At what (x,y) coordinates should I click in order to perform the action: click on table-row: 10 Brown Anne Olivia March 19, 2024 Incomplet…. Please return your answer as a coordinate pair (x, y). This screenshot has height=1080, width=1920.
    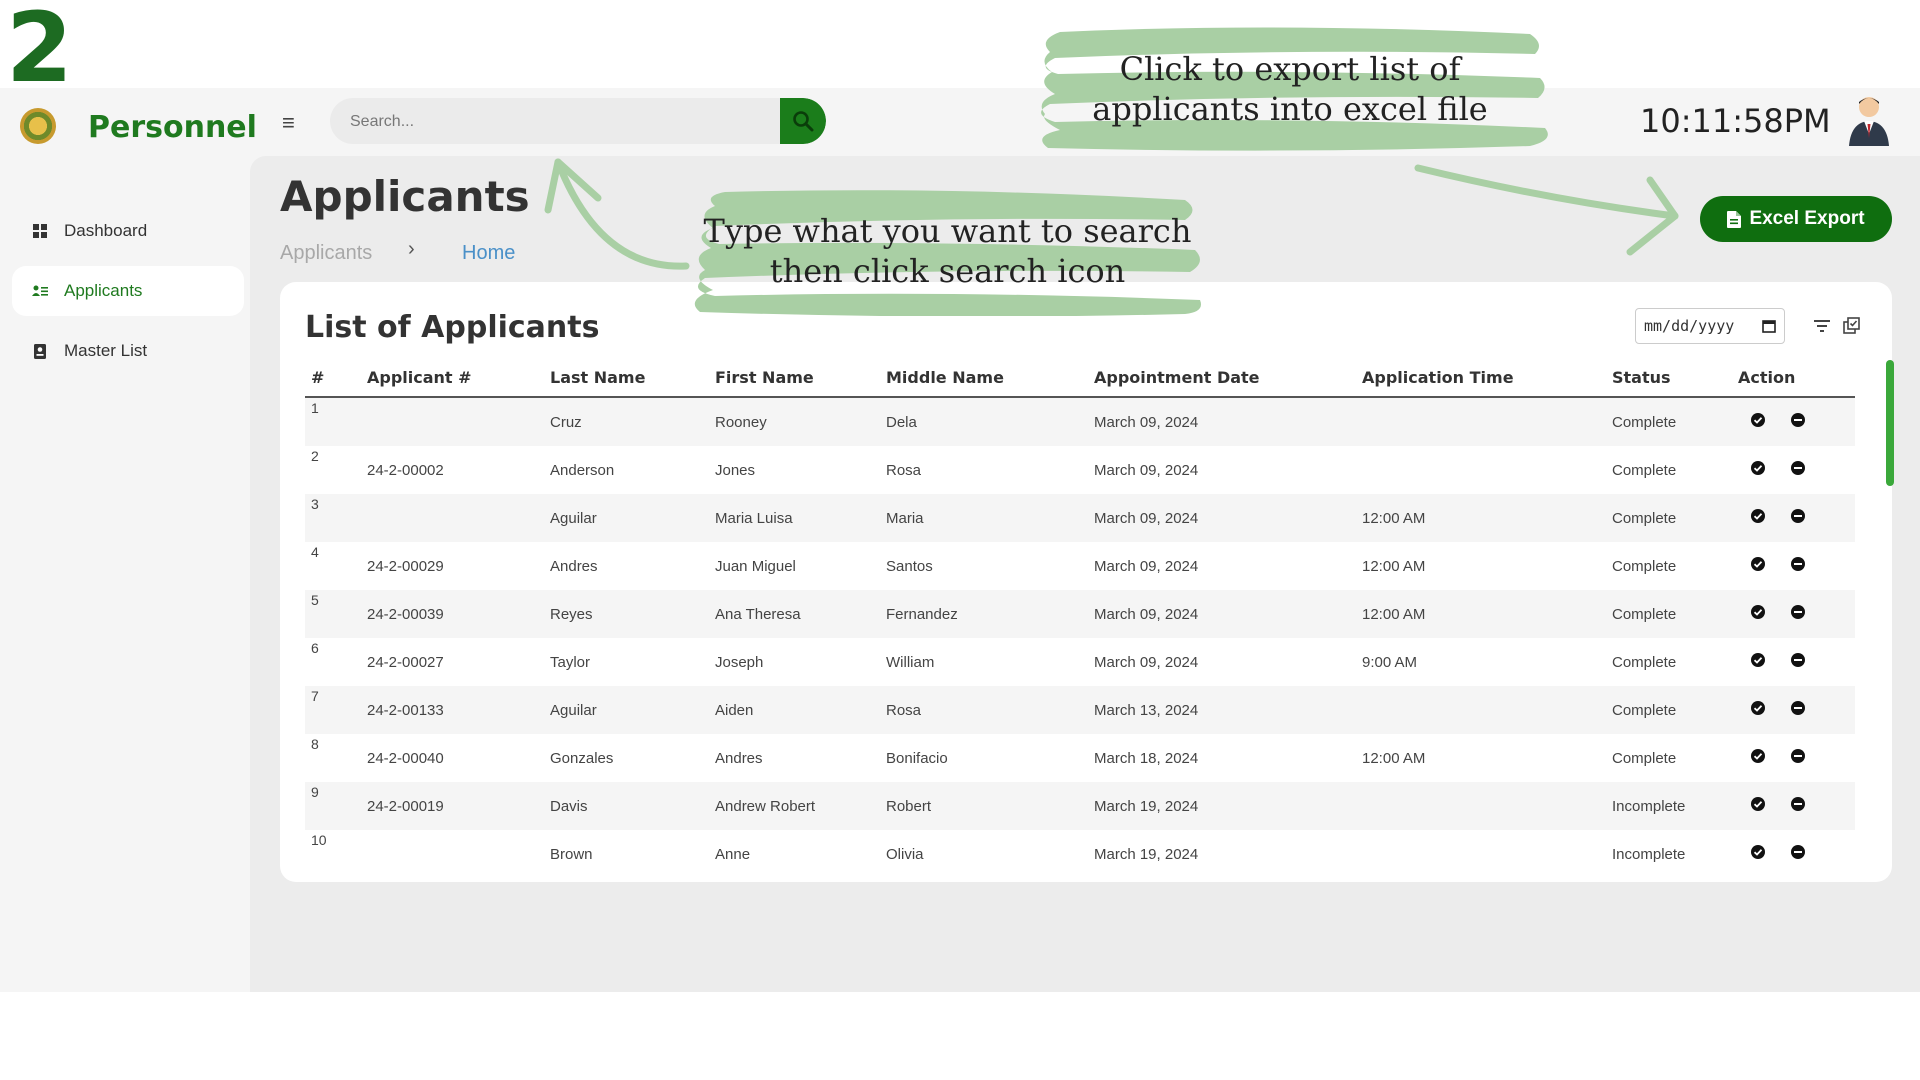
    Looking at the image, I should click on (1080, 854).